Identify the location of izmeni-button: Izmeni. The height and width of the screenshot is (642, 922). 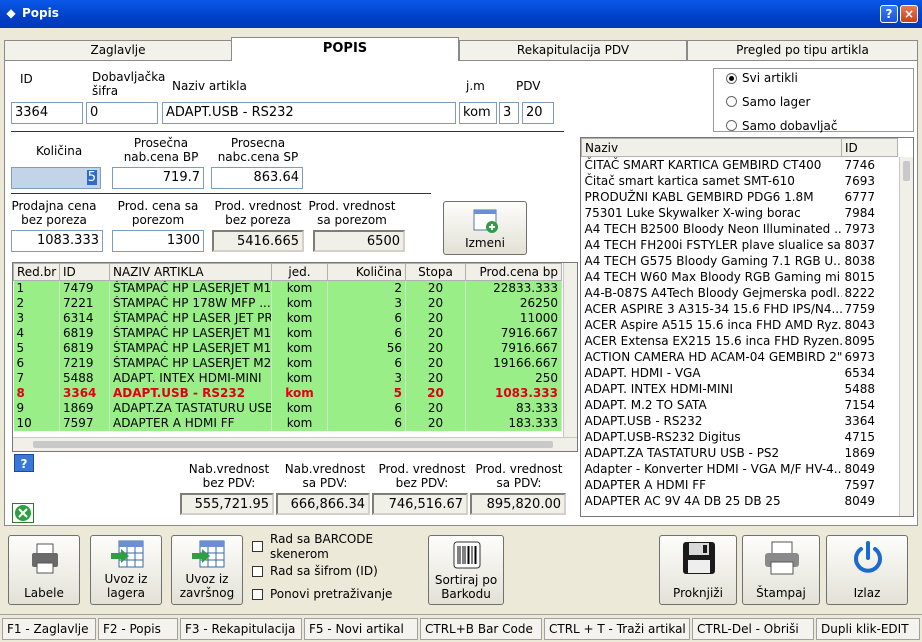
(485, 228).